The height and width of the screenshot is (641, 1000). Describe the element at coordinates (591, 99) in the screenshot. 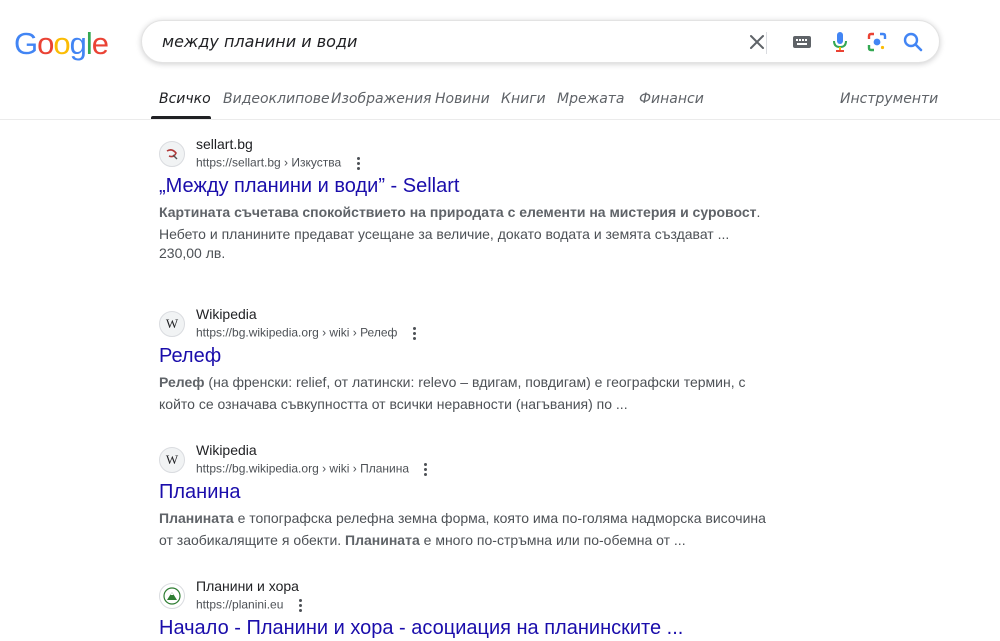

I see `tab-web: Мрежата` at that location.